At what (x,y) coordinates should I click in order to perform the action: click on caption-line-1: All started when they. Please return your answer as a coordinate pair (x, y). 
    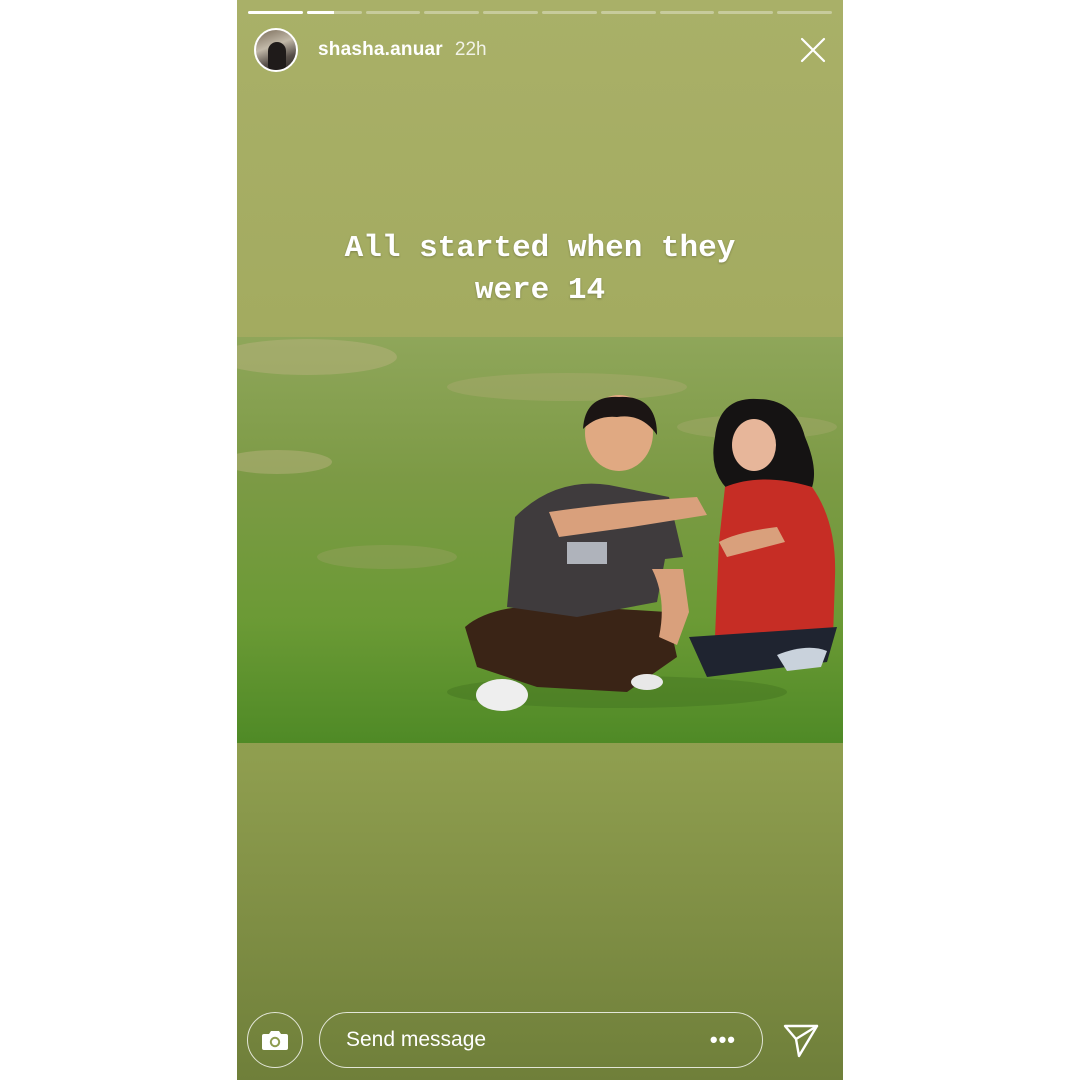
    Looking at the image, I should click on (540, 248).